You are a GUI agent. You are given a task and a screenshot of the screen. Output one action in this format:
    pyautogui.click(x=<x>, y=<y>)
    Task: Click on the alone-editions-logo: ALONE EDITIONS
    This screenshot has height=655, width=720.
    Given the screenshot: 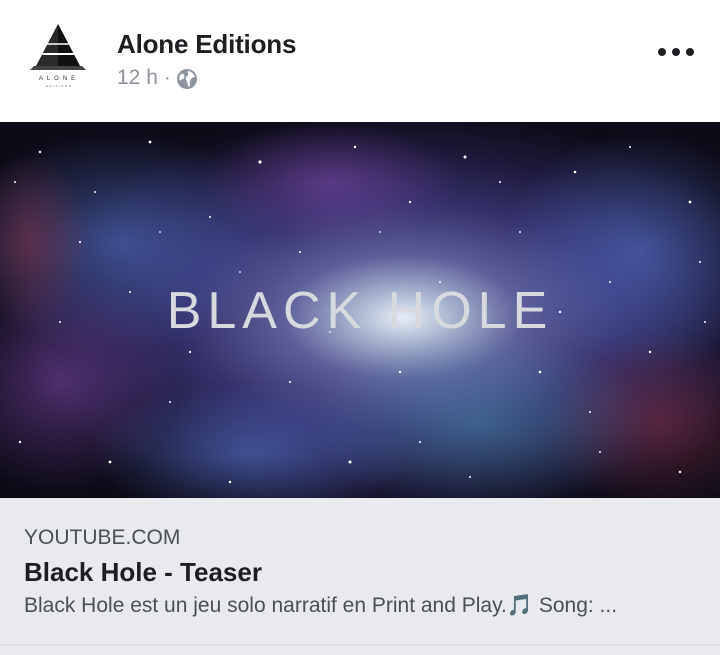 What is the action you would take?
    pyautogui.click(x=58, y=56)
    